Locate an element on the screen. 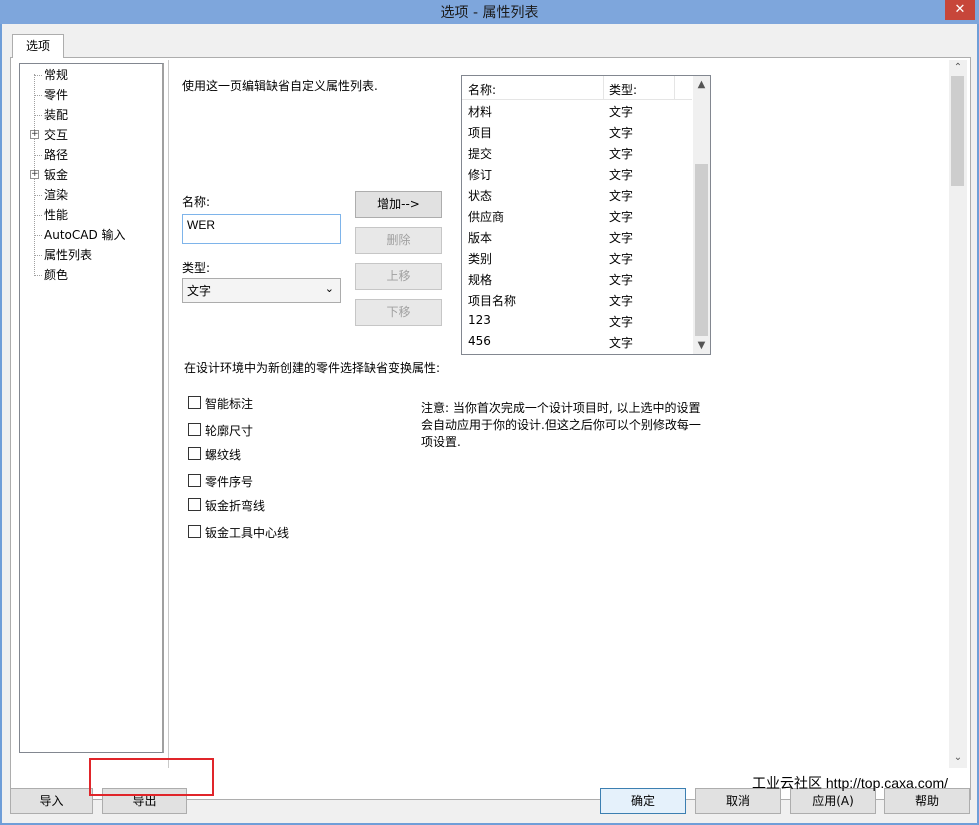 The height and width of the screenshot is (825, 979). window-title: 选项 - 属性列表 is located at coordinates (489, 13).